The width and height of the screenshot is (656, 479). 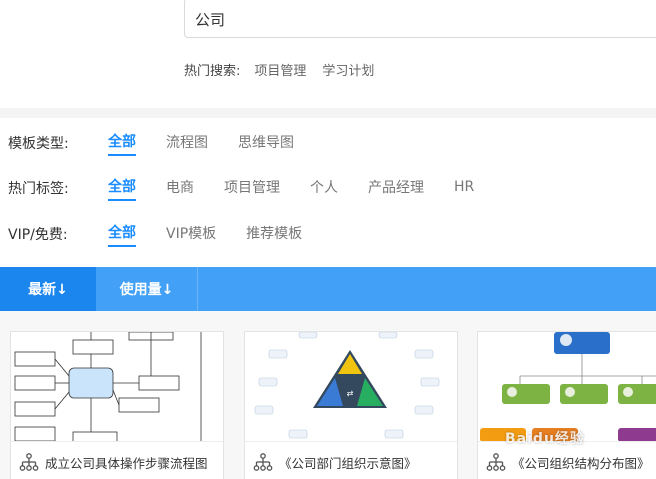 I want to click on filter-tag-personal: 个人, so click(x=324, y=188).